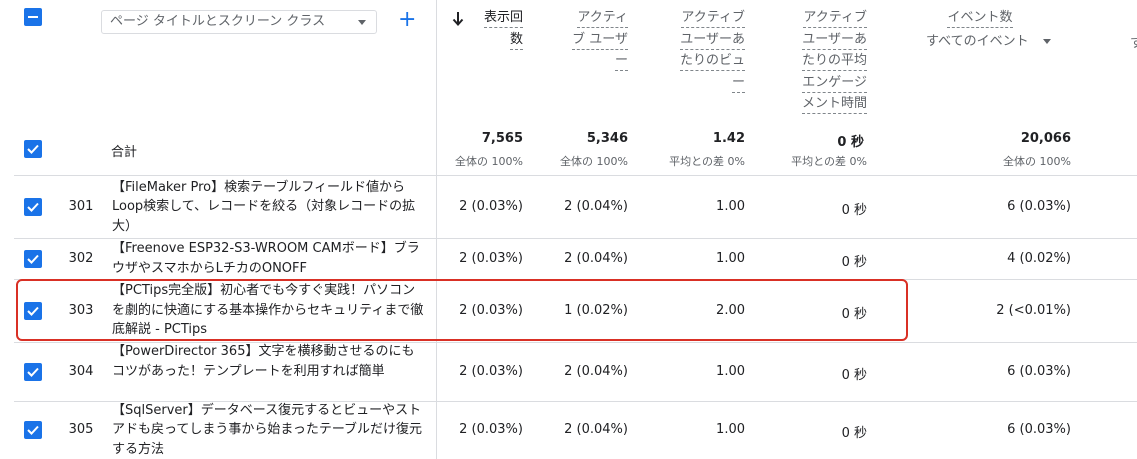 Image resolution: width=1137 pixels, height=459 pixels. I want to click on header-line: エンゲージ, so click(834, 83).